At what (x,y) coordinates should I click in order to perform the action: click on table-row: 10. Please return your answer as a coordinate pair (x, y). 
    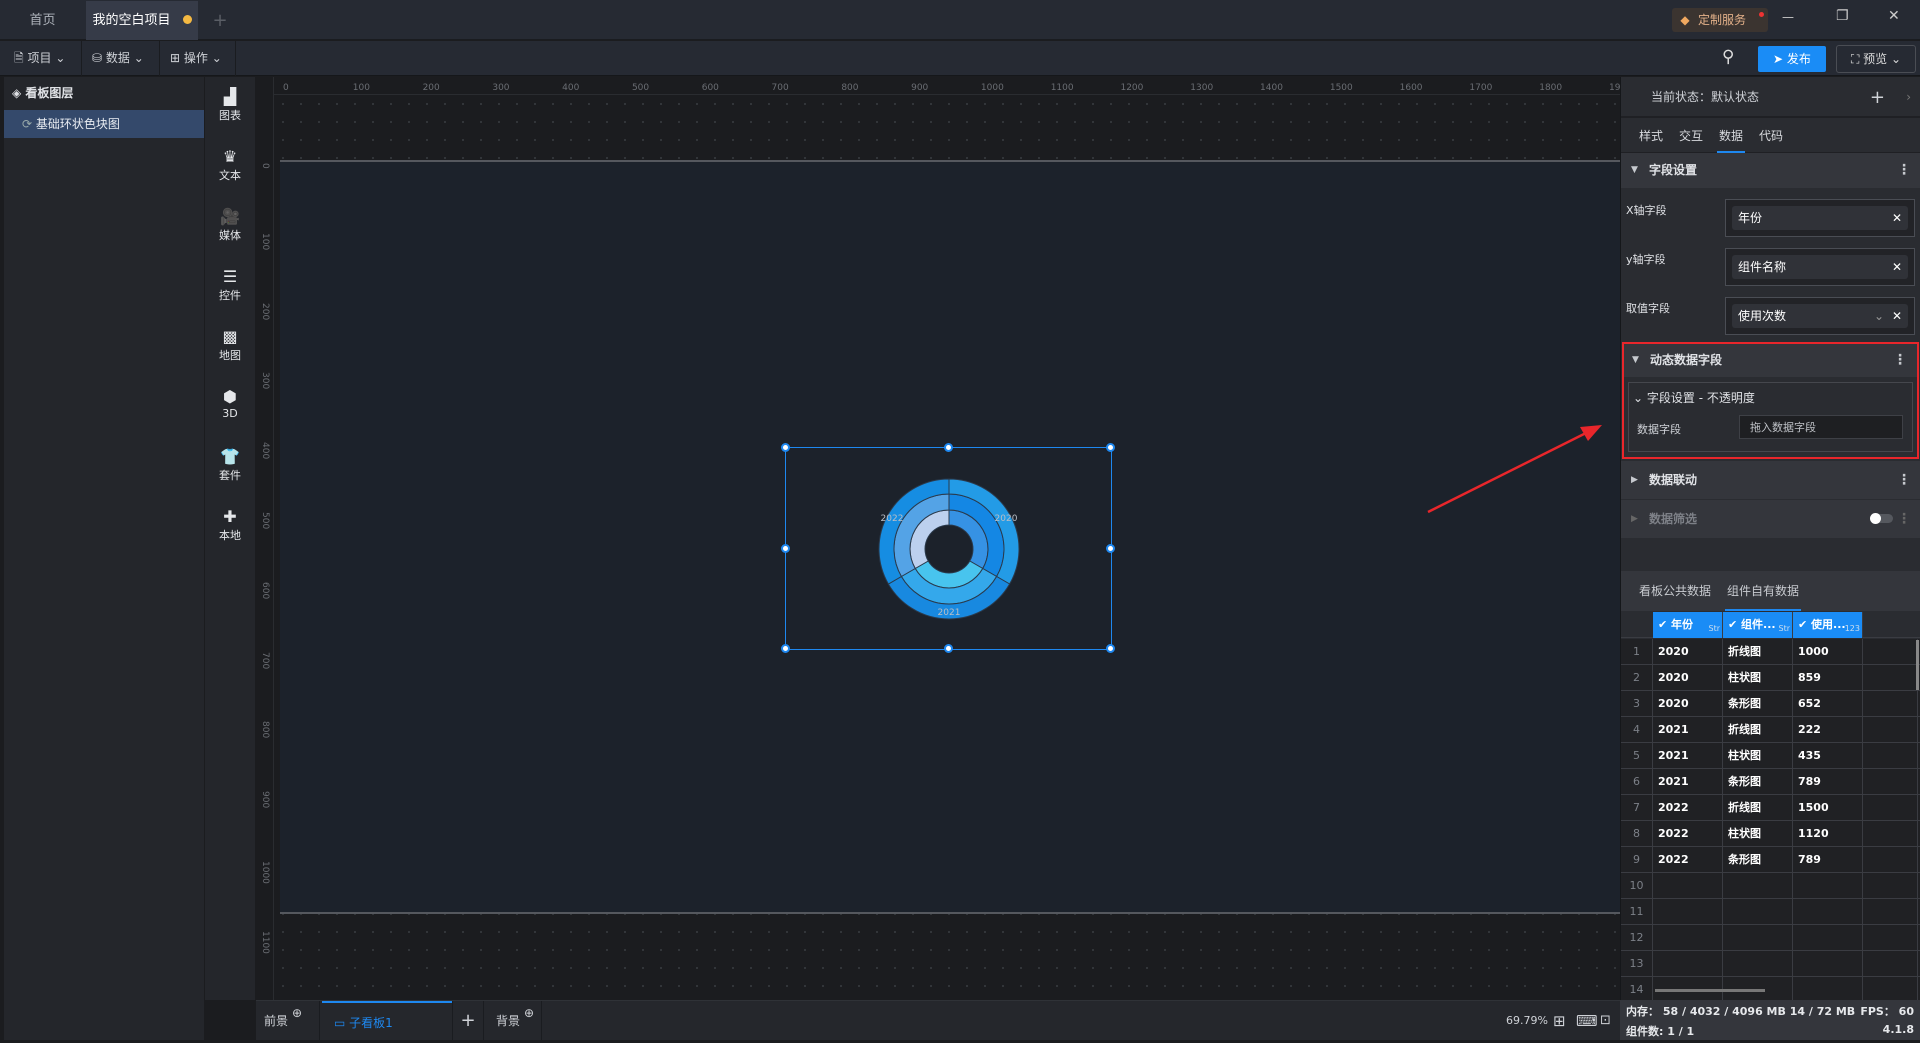
    Looking at the image, I should click on (1770, 886).